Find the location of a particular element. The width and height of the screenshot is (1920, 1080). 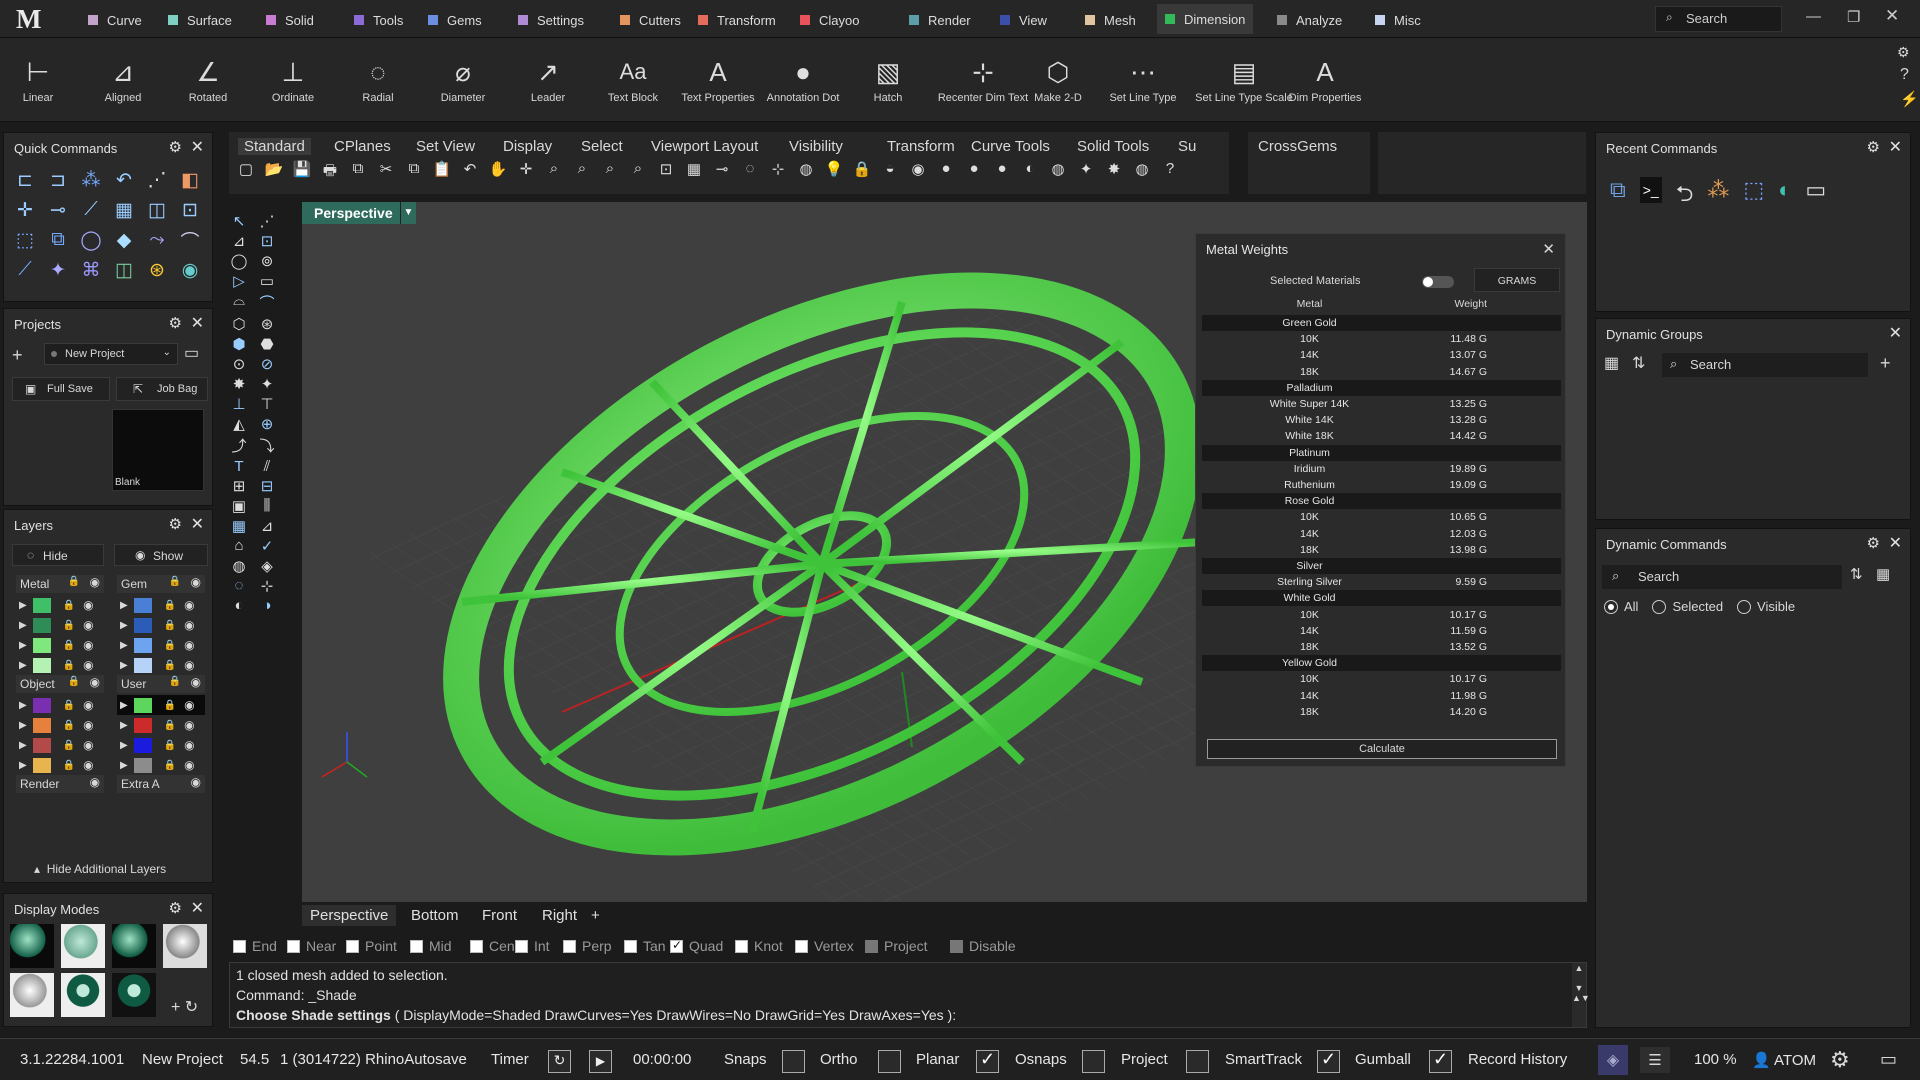

tool-icon: ↖ is located at coordinates (239, 221).